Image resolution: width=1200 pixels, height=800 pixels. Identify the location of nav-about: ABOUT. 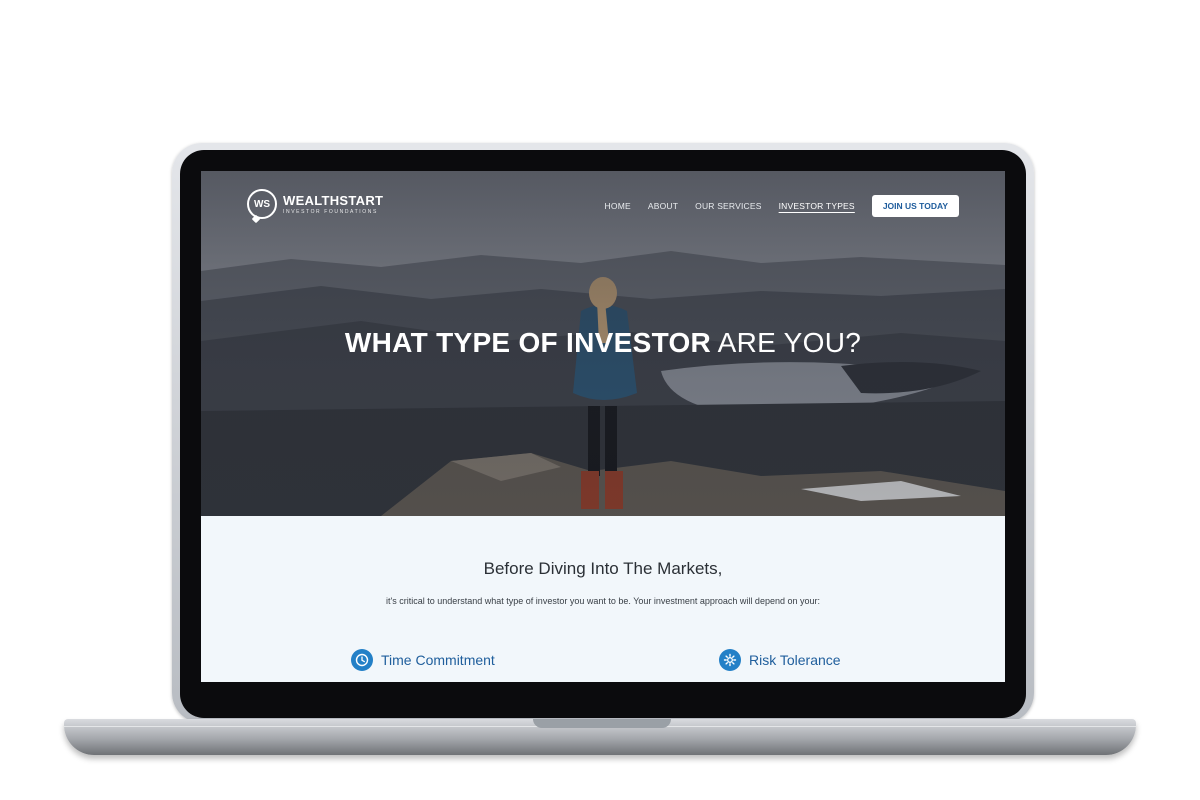
(663, 206).